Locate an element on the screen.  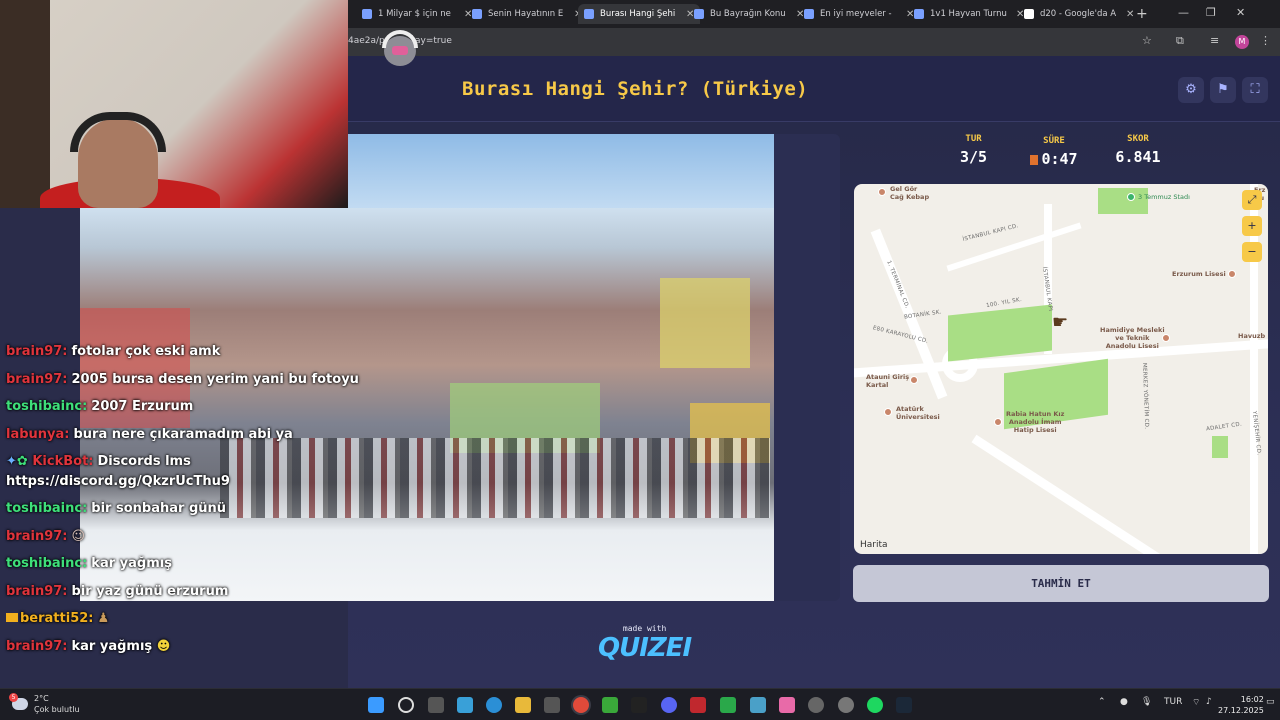
profile-avatar: M is located at coordinates (1242, 42).